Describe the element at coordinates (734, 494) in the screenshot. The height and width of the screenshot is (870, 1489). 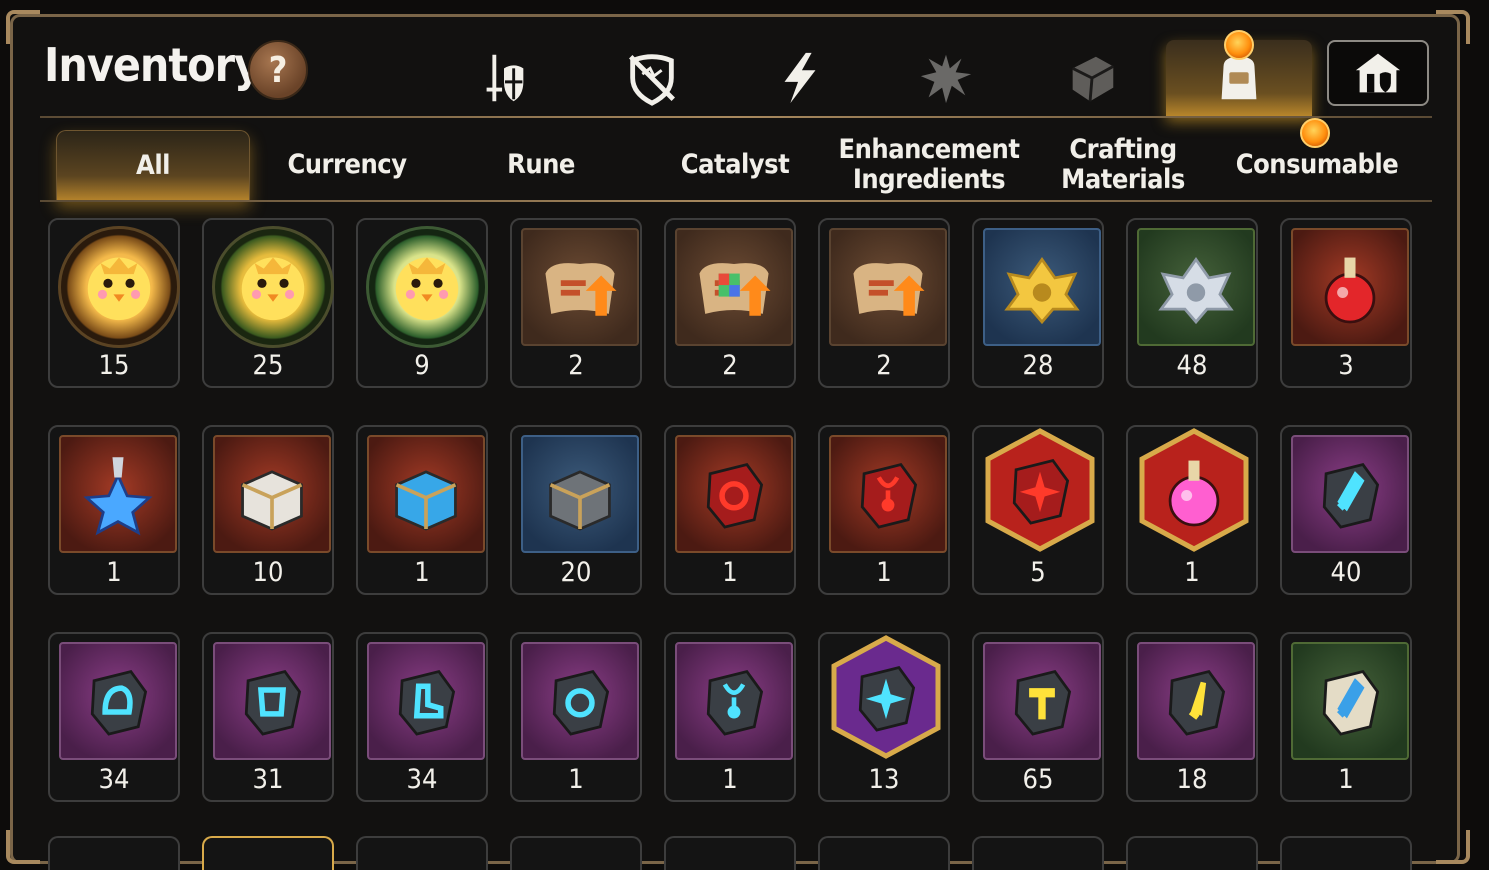
I see `red-ring-rune-icon` at that location.